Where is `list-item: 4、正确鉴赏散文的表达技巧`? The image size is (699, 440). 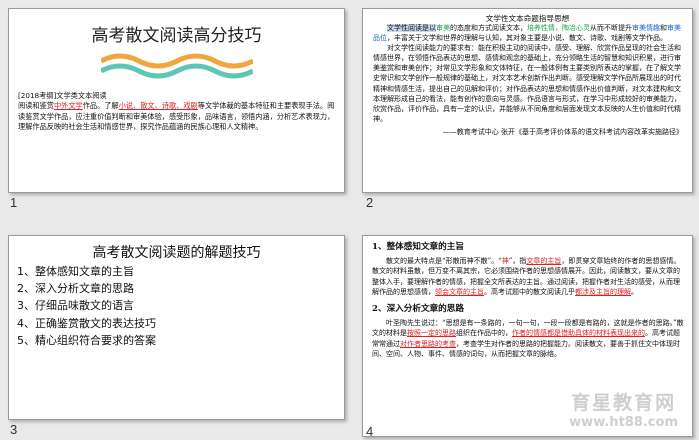
list-item: 4、正确鉴赏散文的表达技巧 is located at coordinates (86, 323).